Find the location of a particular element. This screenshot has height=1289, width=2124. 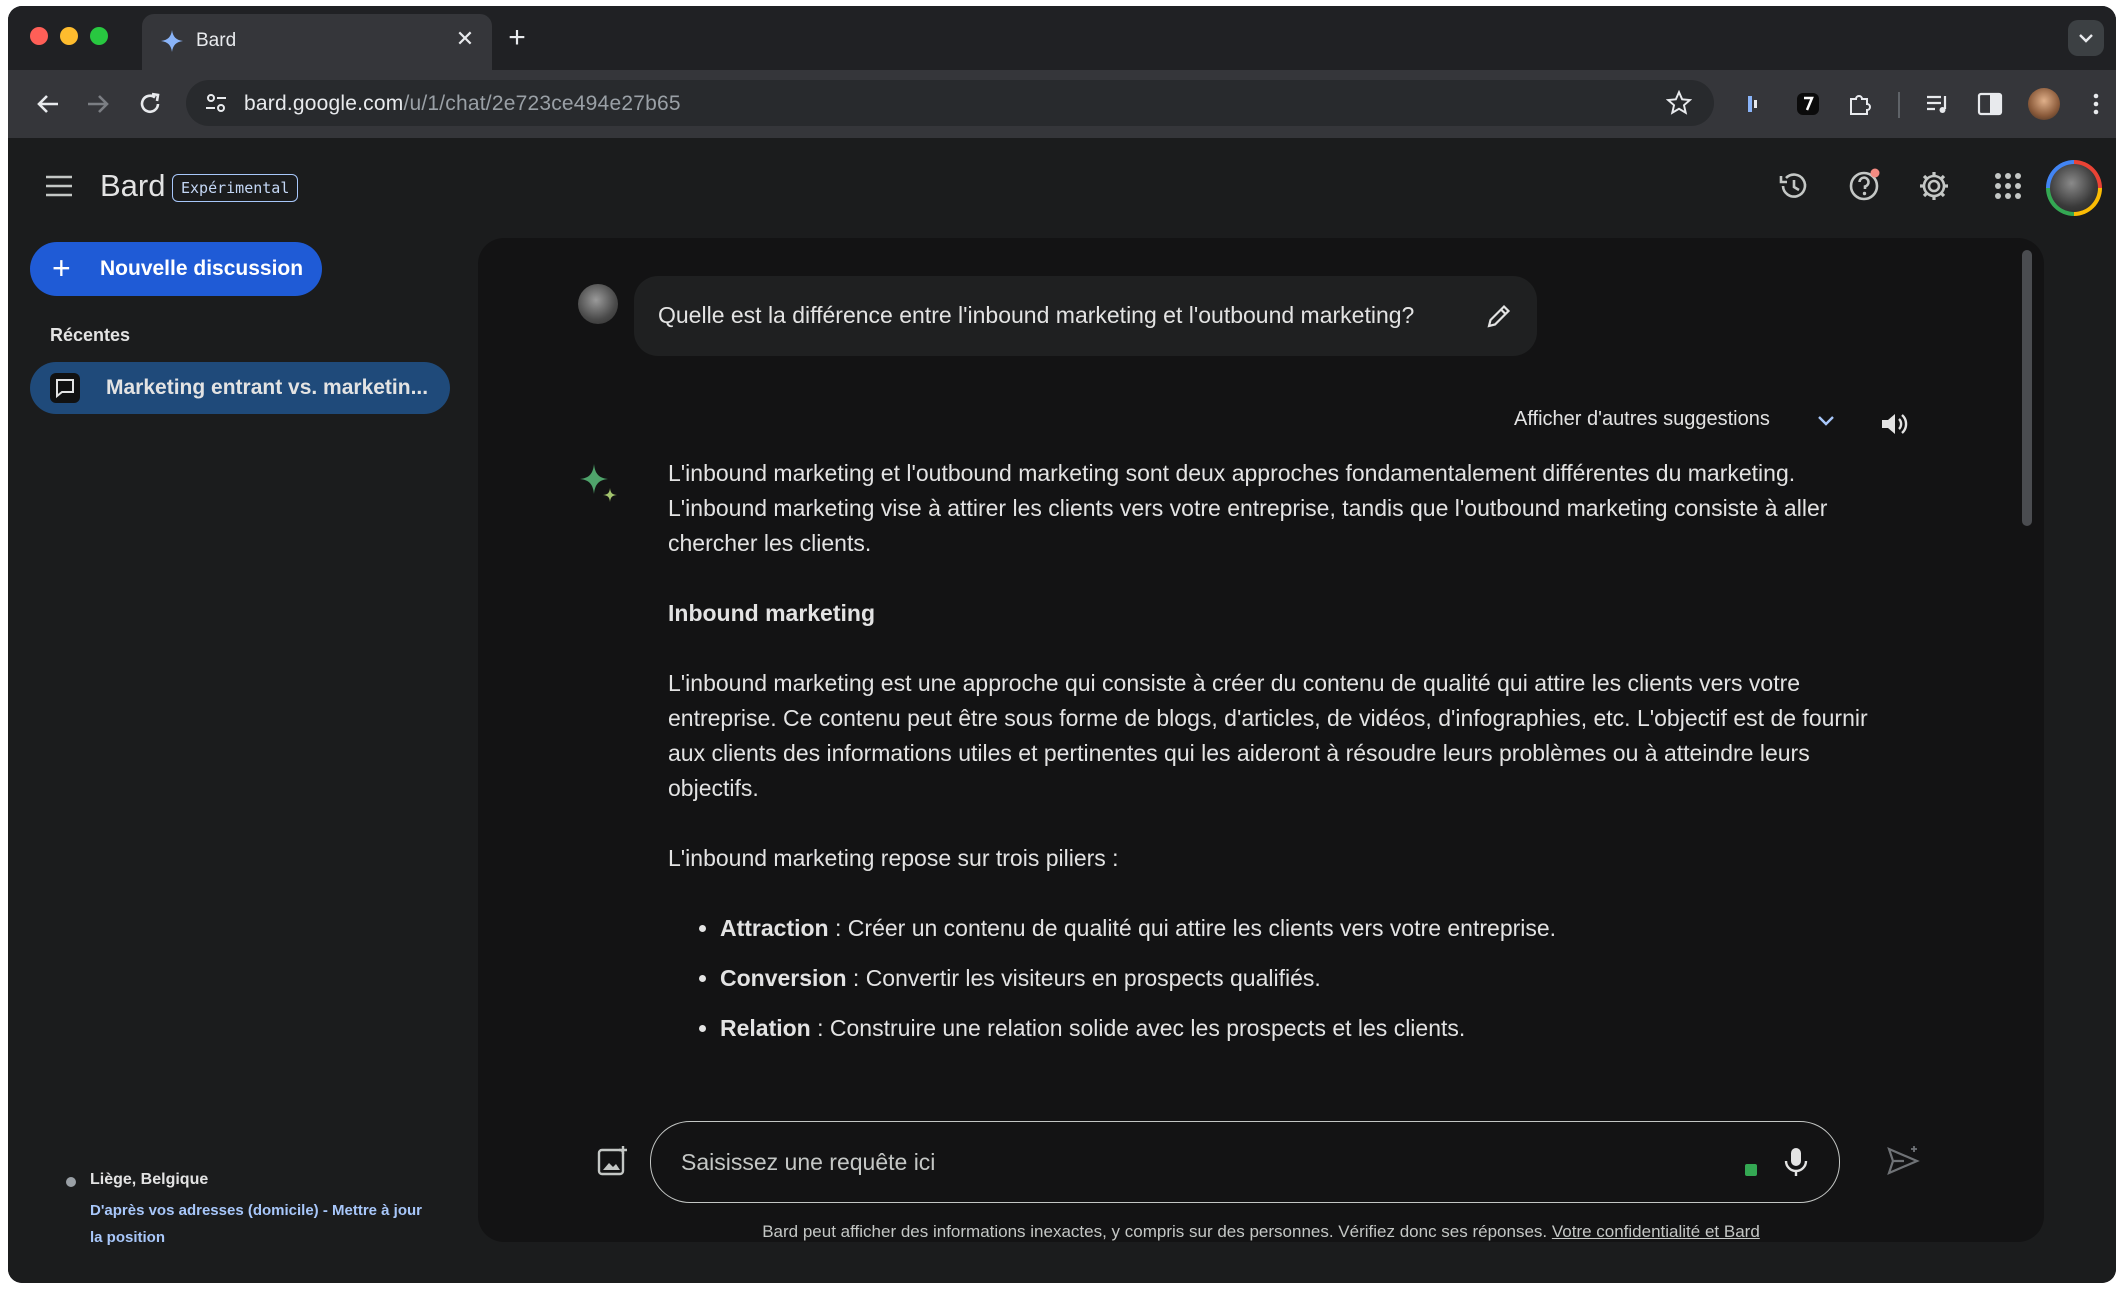

toolbar-divider is located at coordinates (1899, 105).